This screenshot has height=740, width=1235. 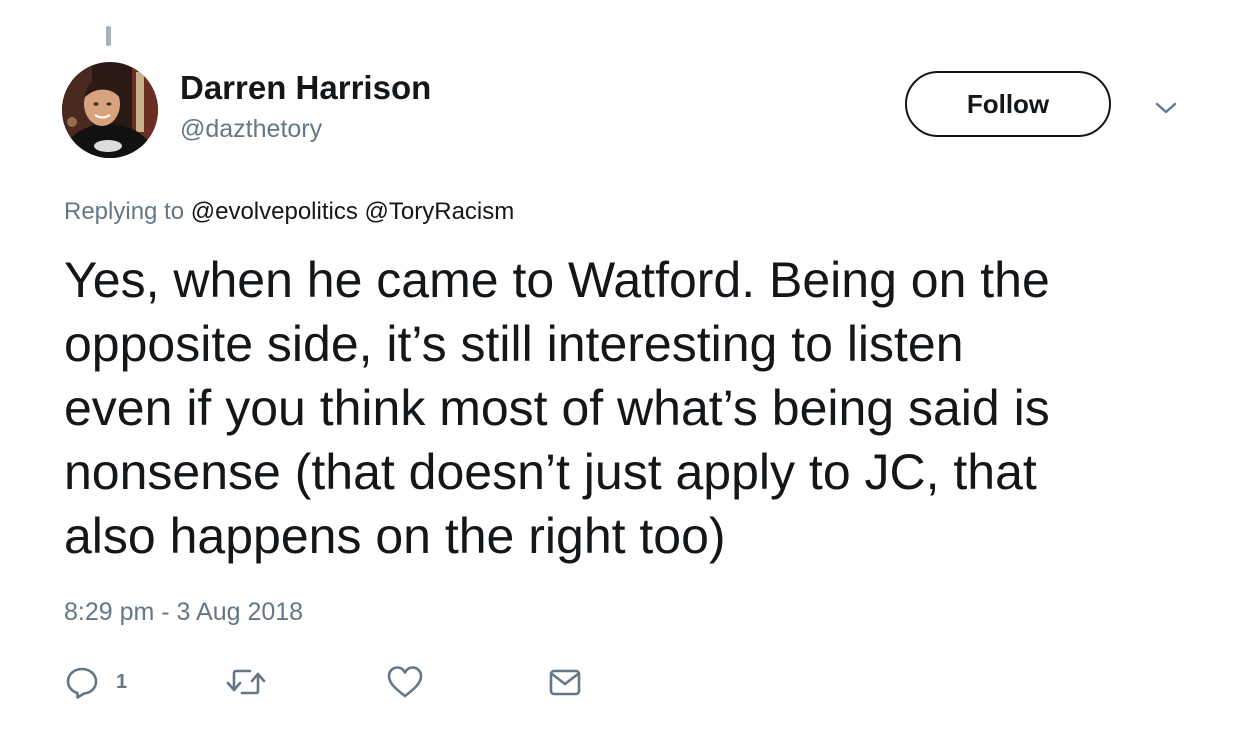 I want to click on mention-toryracism: @ToryRacism, so click(x=440, y=211).